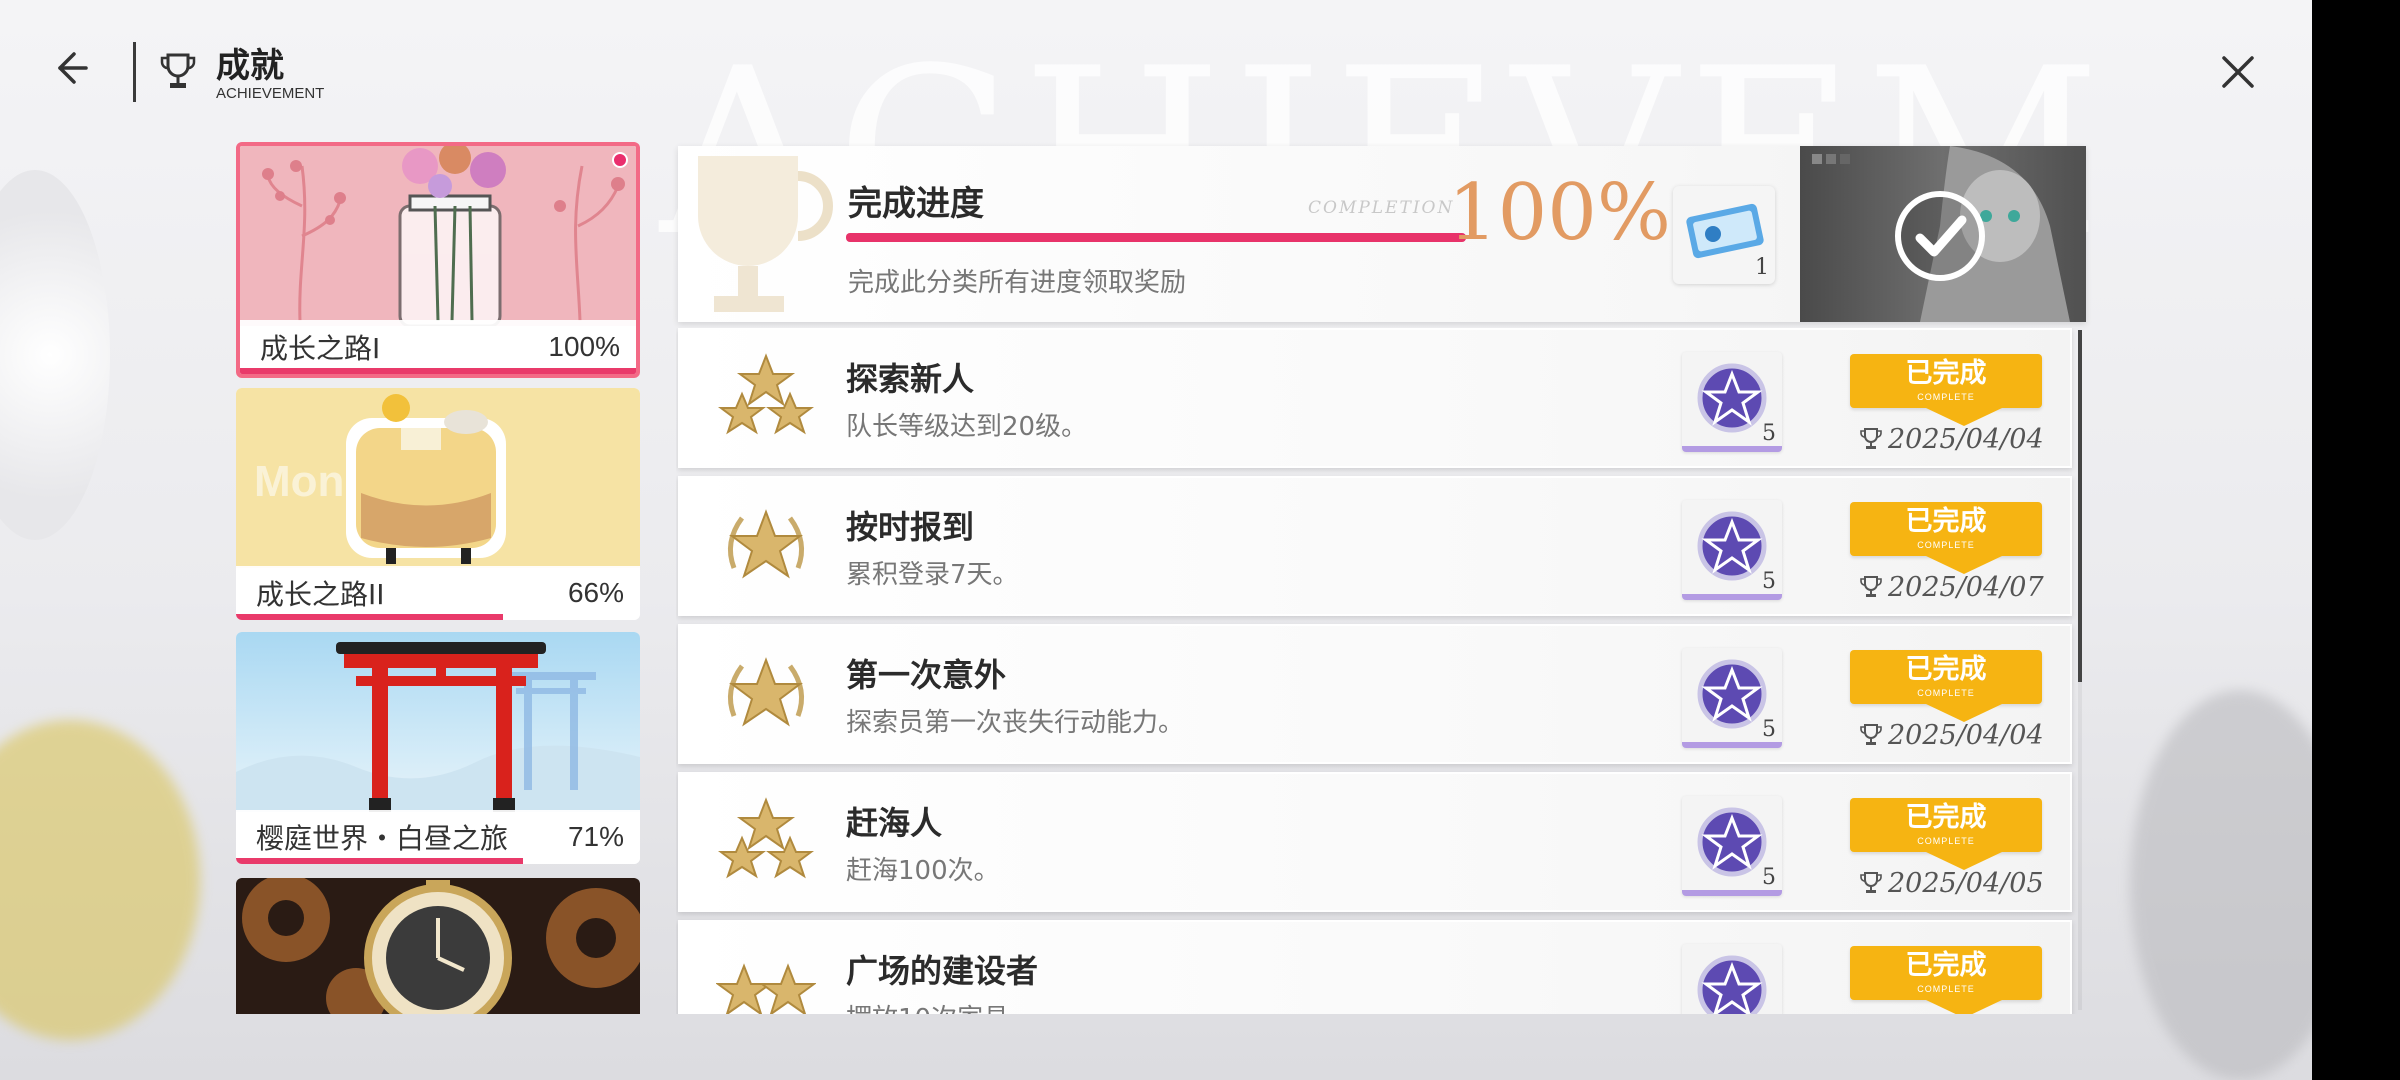  I want to click on character-illustration, so click(1943, 234).